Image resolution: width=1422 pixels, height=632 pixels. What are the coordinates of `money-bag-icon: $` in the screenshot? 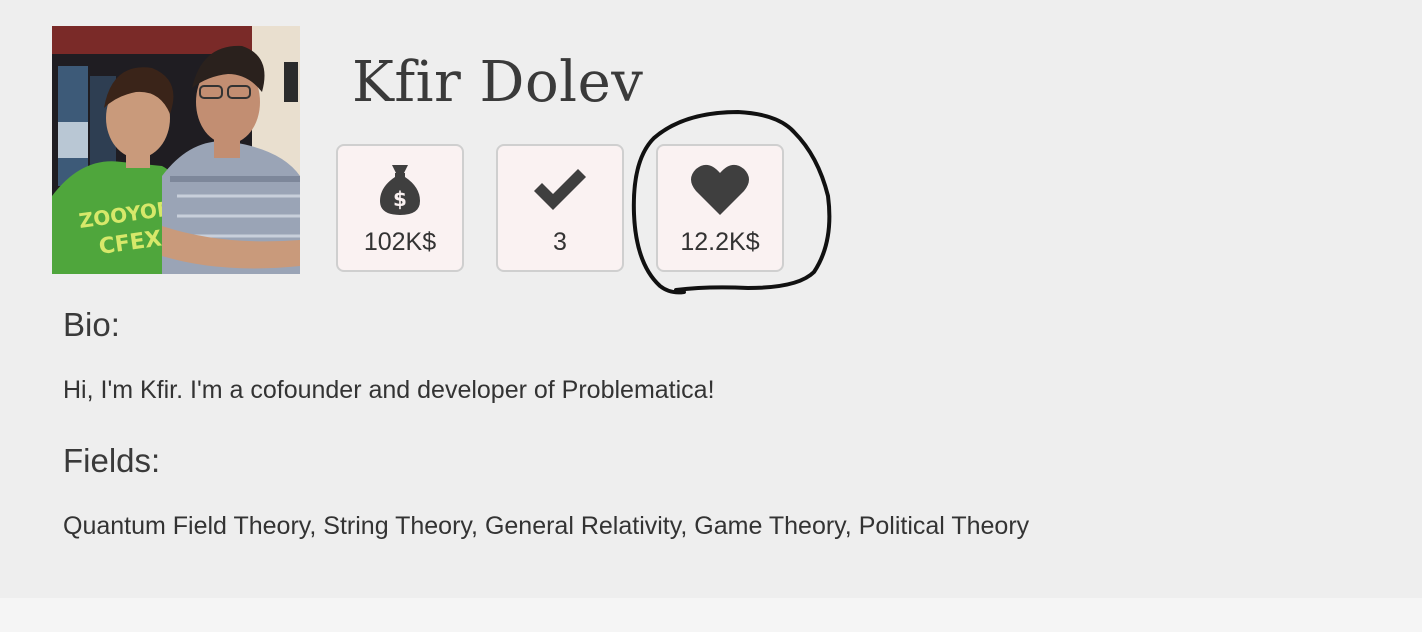 It's located at (400, 190).